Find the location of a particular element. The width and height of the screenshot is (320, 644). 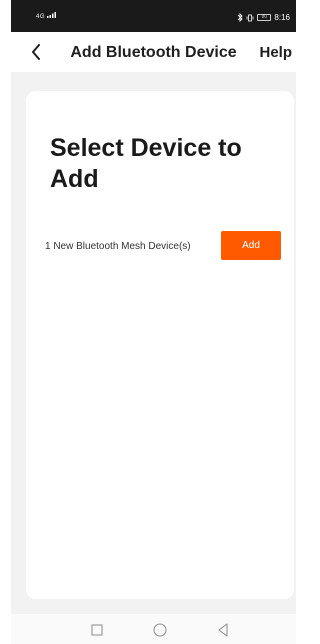

device-list-item: 1 New Bluetooth Mesh Device(s) Add is located at coordinates (163, 246).